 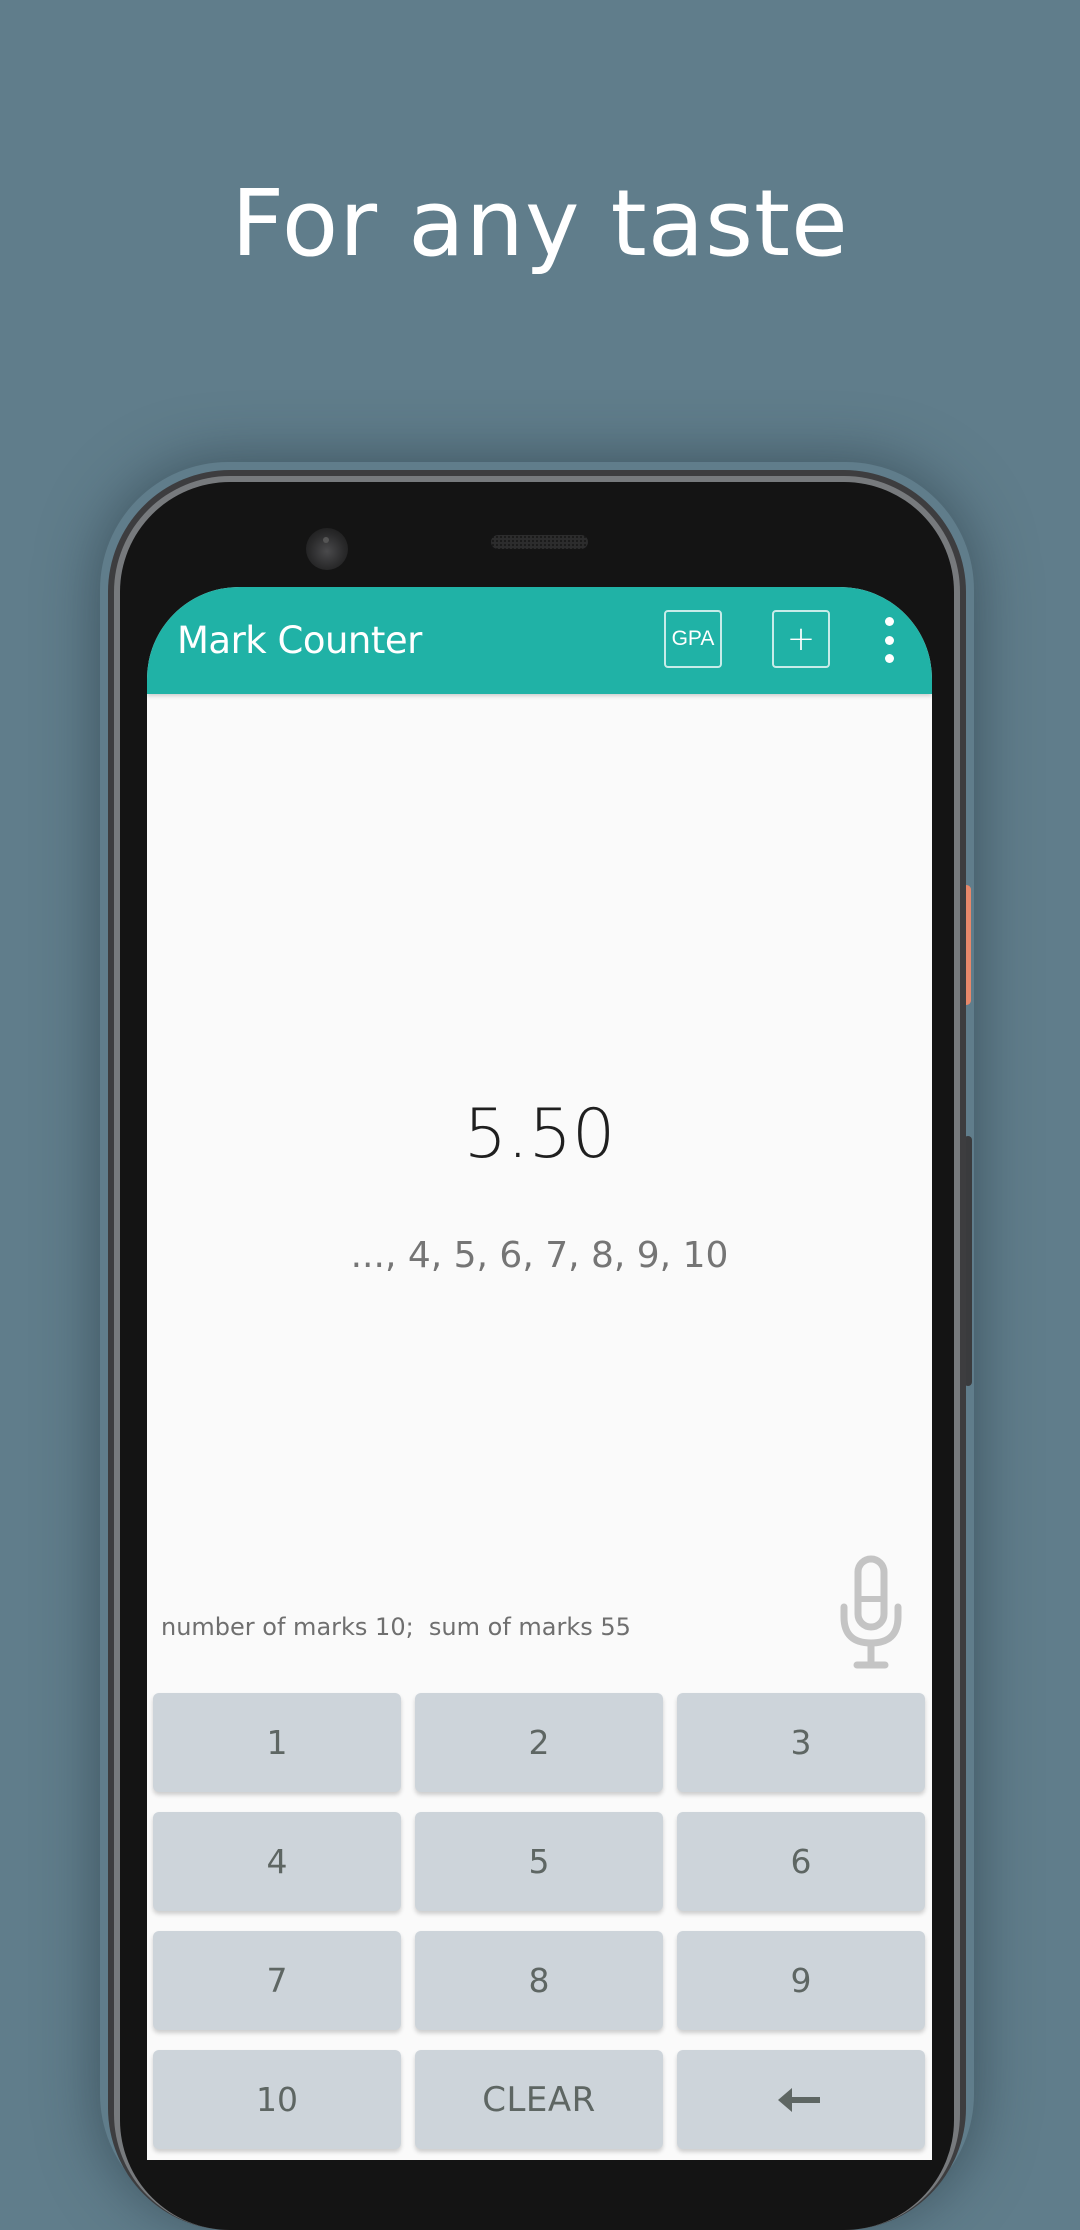 I want to click on key-5: 5, so click(x=539, y=1861).